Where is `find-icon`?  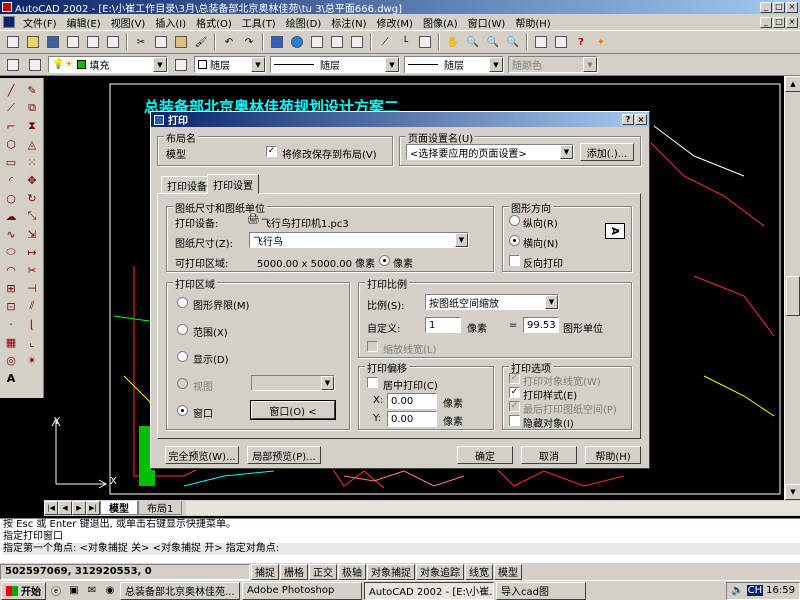 find-icon is located at coordinates (113, 42).